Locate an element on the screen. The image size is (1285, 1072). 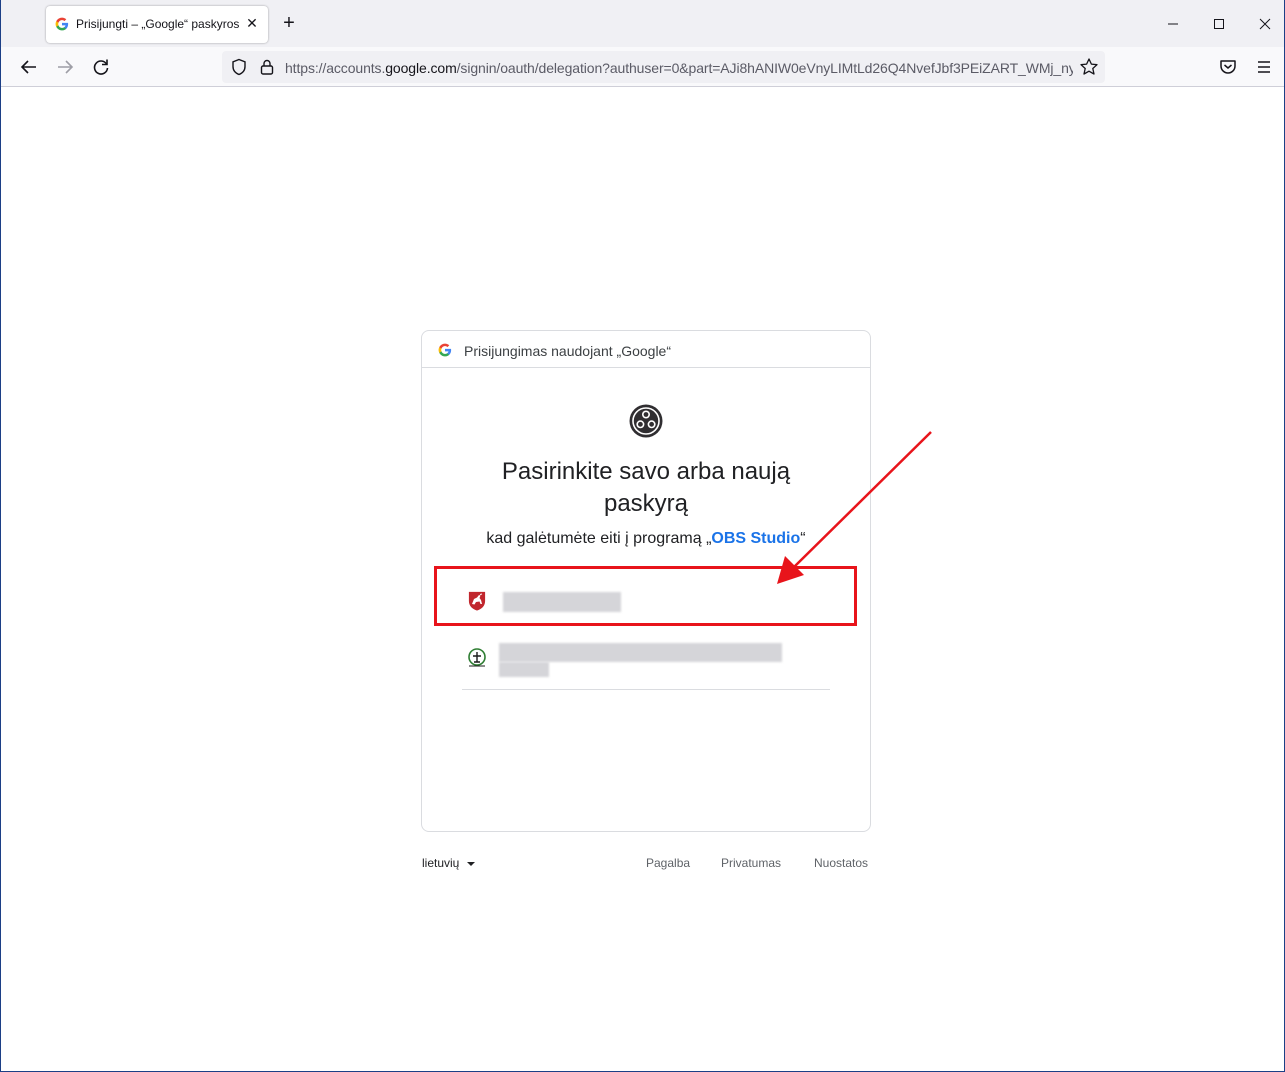
account-option is located at coordinates (646, 659).